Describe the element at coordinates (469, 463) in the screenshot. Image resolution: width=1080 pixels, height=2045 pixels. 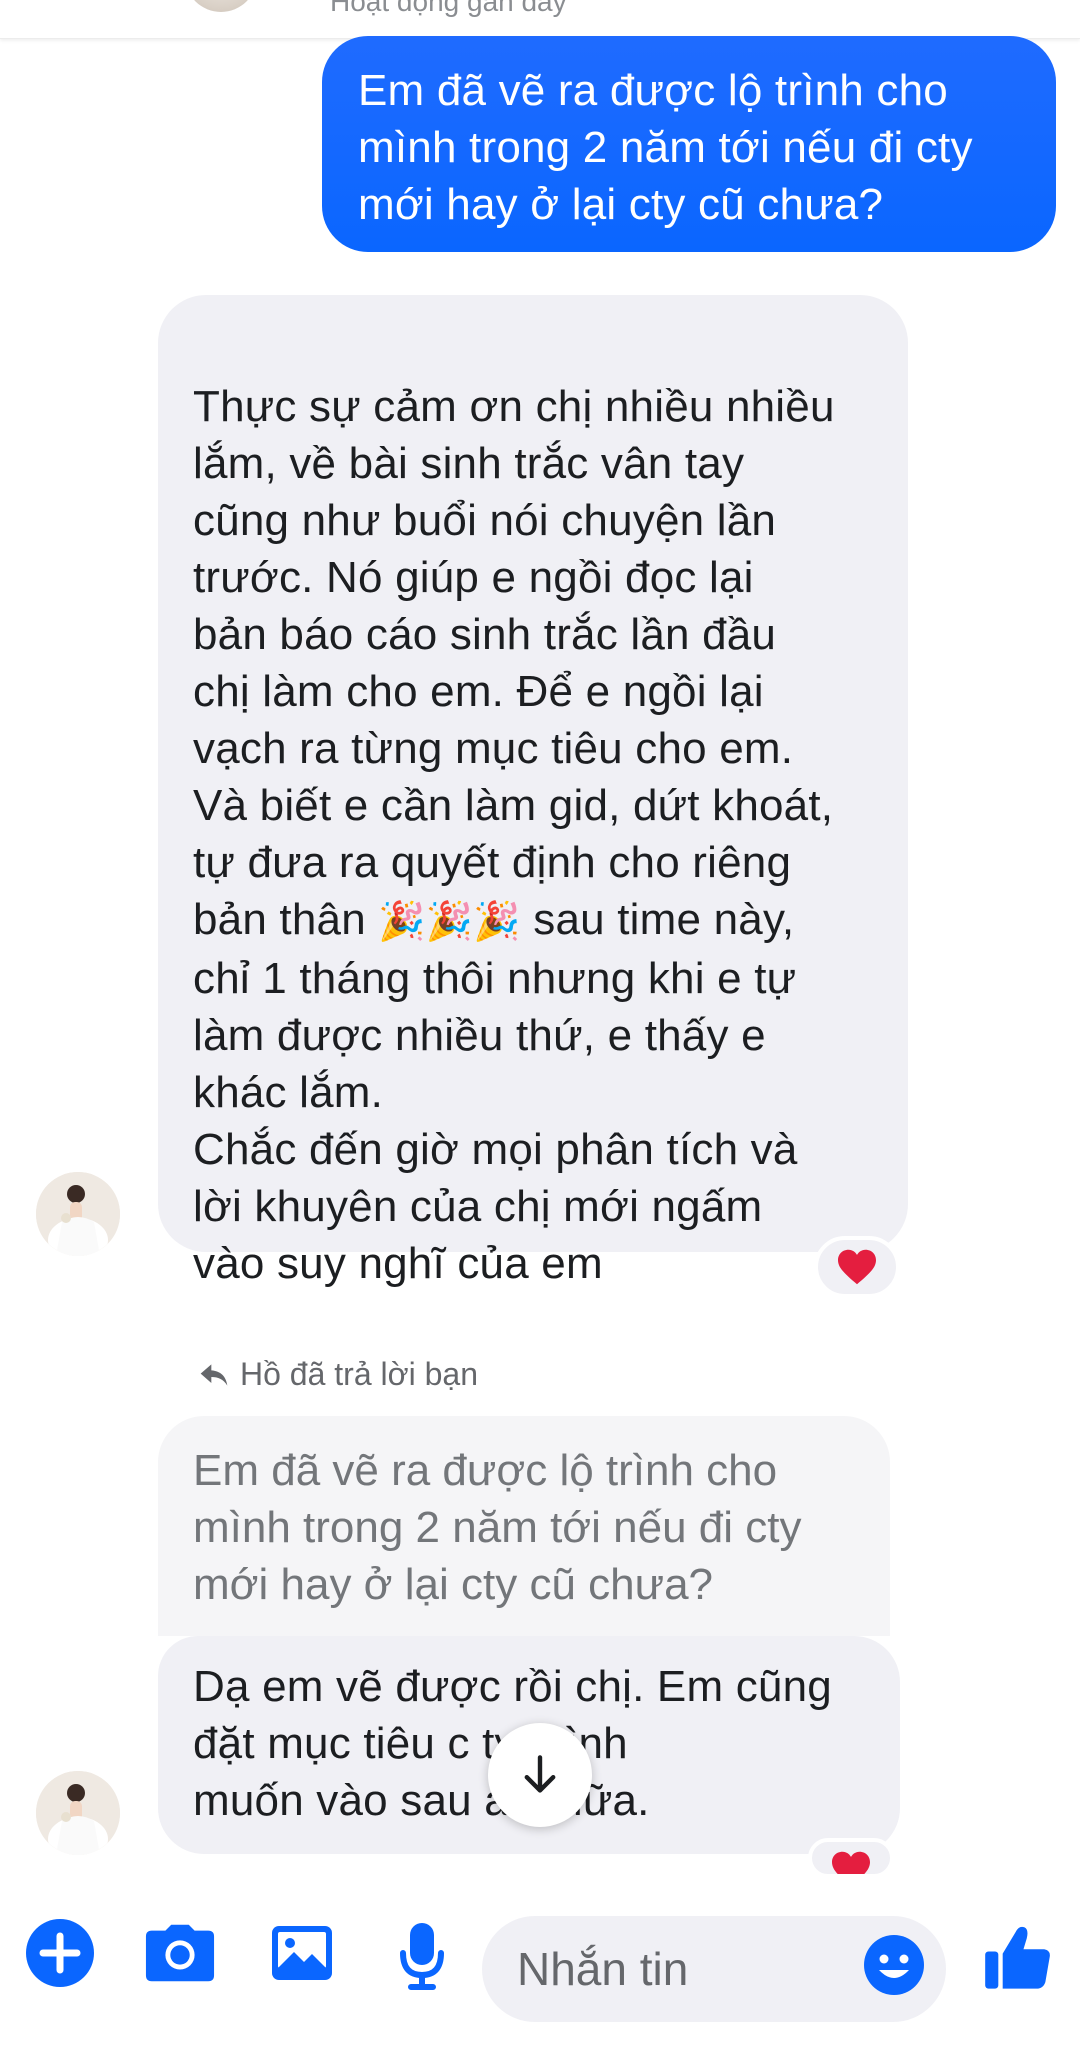
I see `message-line: lắm, về bài sinh trắc vân tay` at that location.